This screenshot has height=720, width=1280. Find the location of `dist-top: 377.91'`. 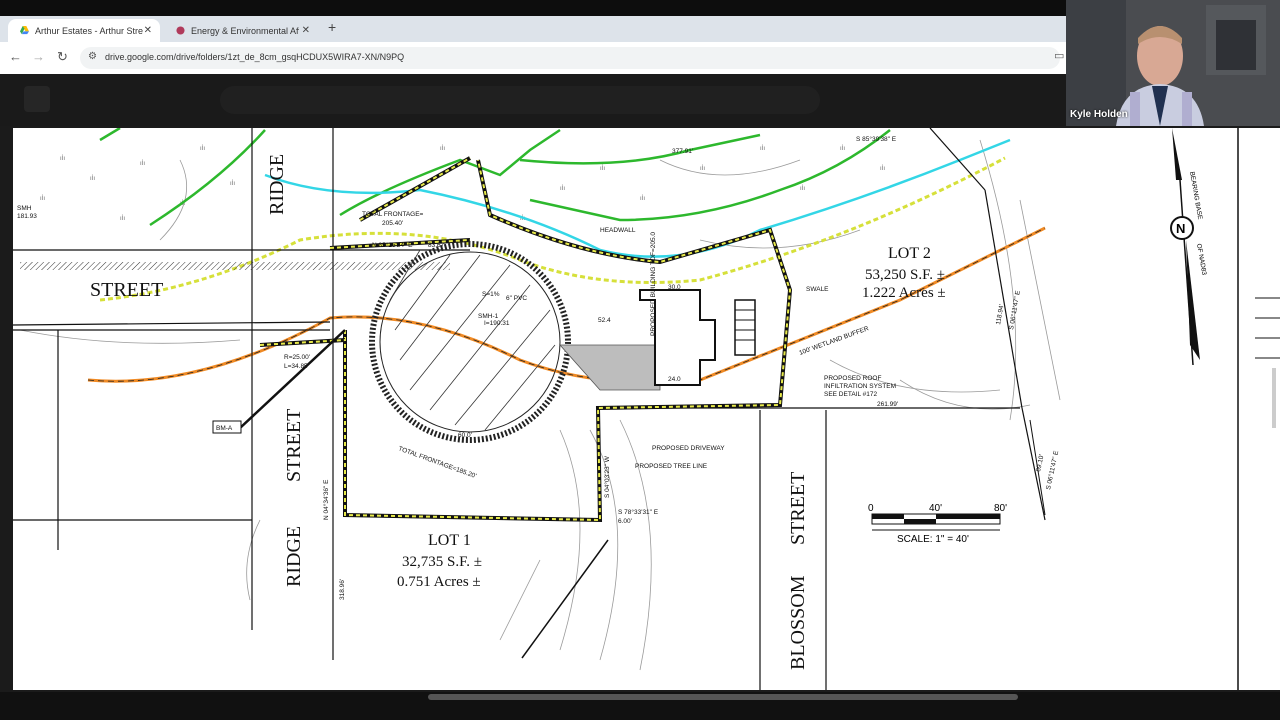

dist-top: 377.91' is located at coordinates (682, 151).